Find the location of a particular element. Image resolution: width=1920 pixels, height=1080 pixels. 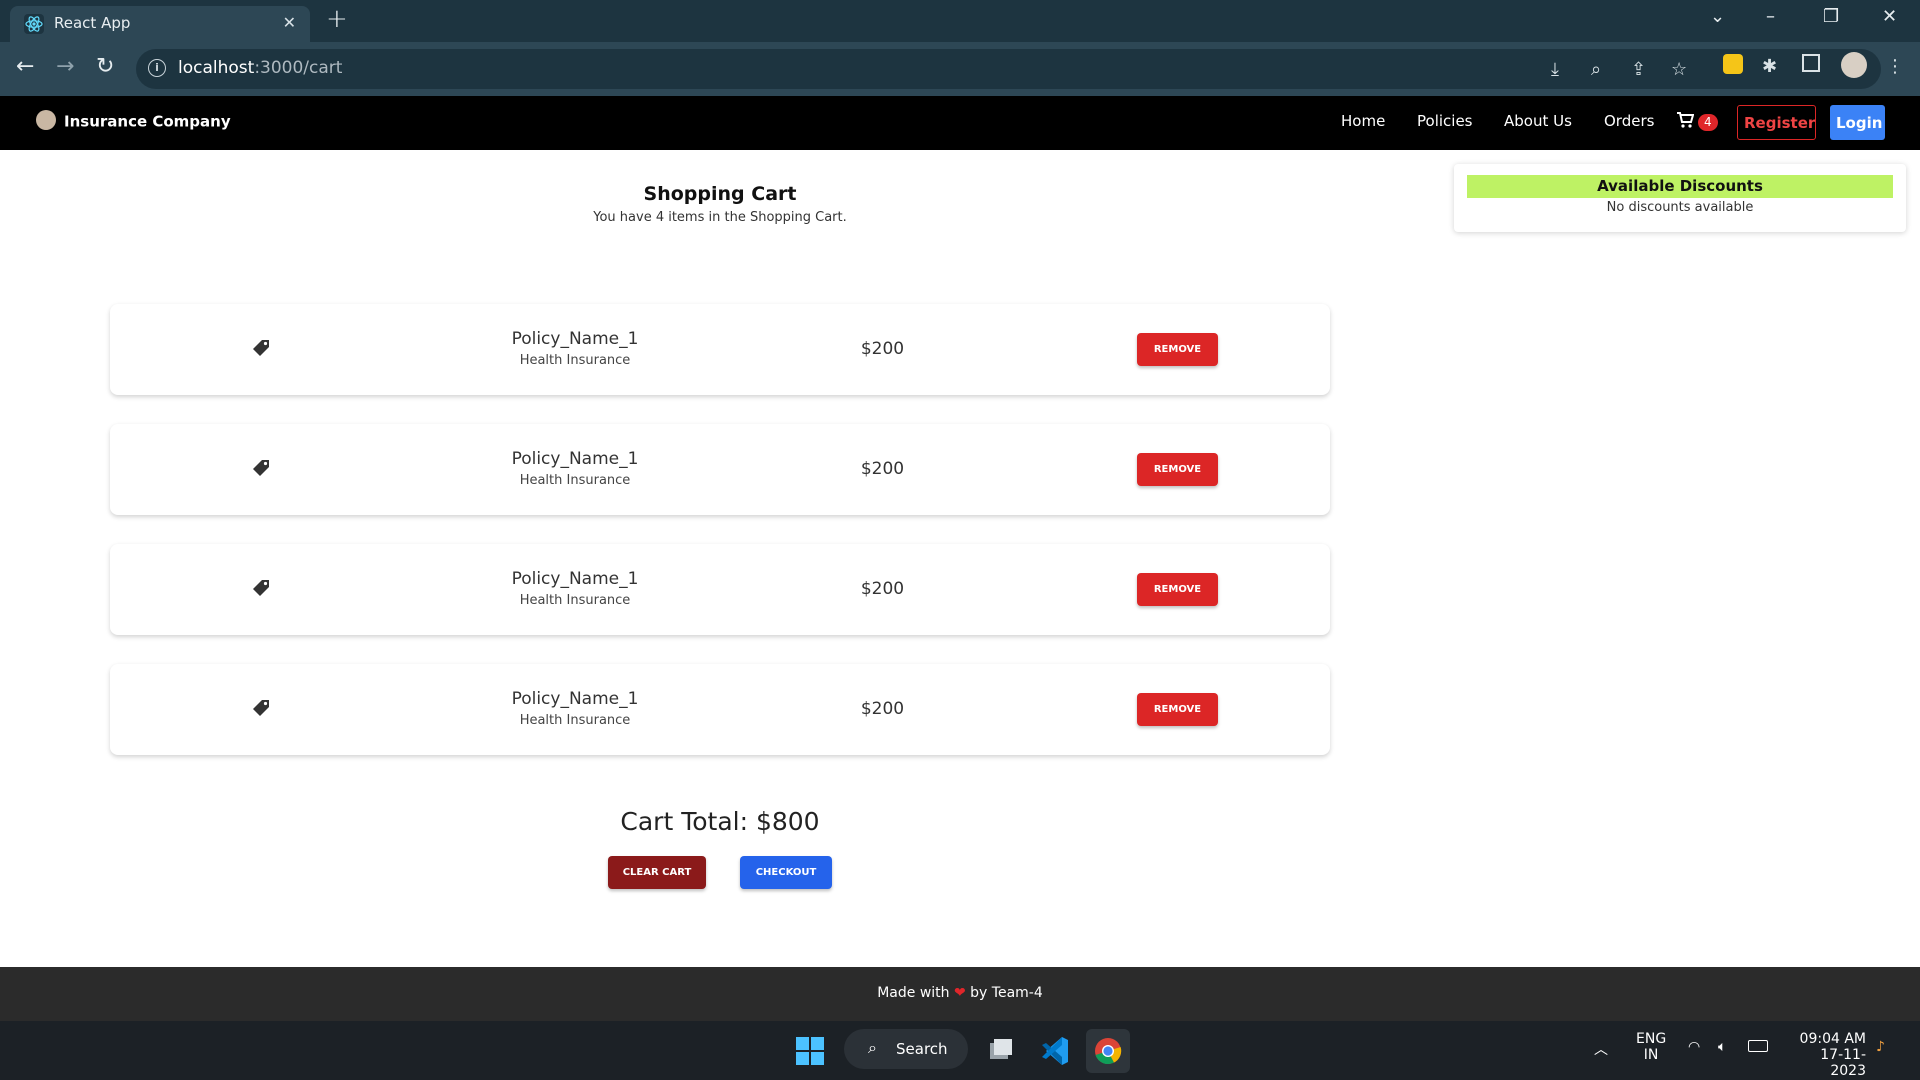

taskbar-search: ⌕ Search is located at coordinates (906, 1049).